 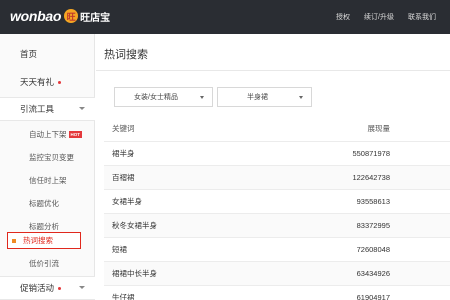 I want to click on sidebar-subitem-scheduled-listing: 信任时上架, so click(x=47, y=180).